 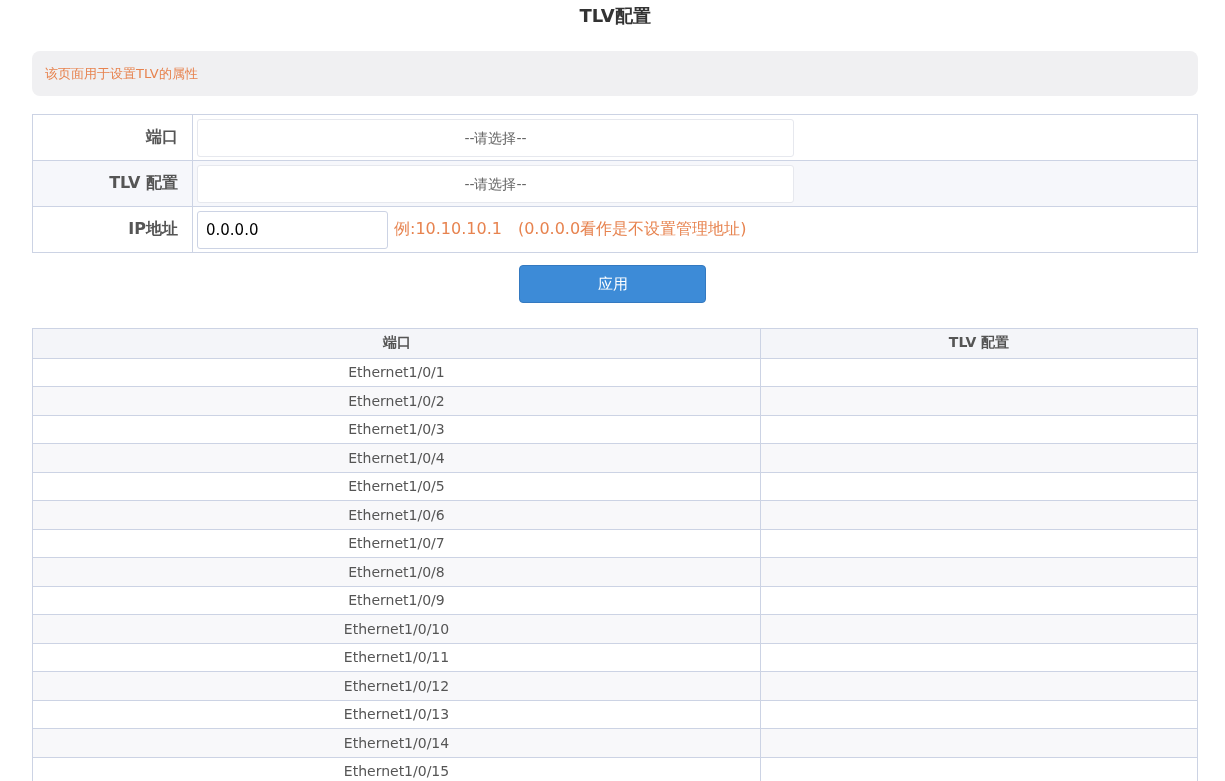 What do you see at coordinates (396, 458) in the screenshot?
I see `table-cell-text: Ethernet1/0/4` at bounding box center [396, 458].